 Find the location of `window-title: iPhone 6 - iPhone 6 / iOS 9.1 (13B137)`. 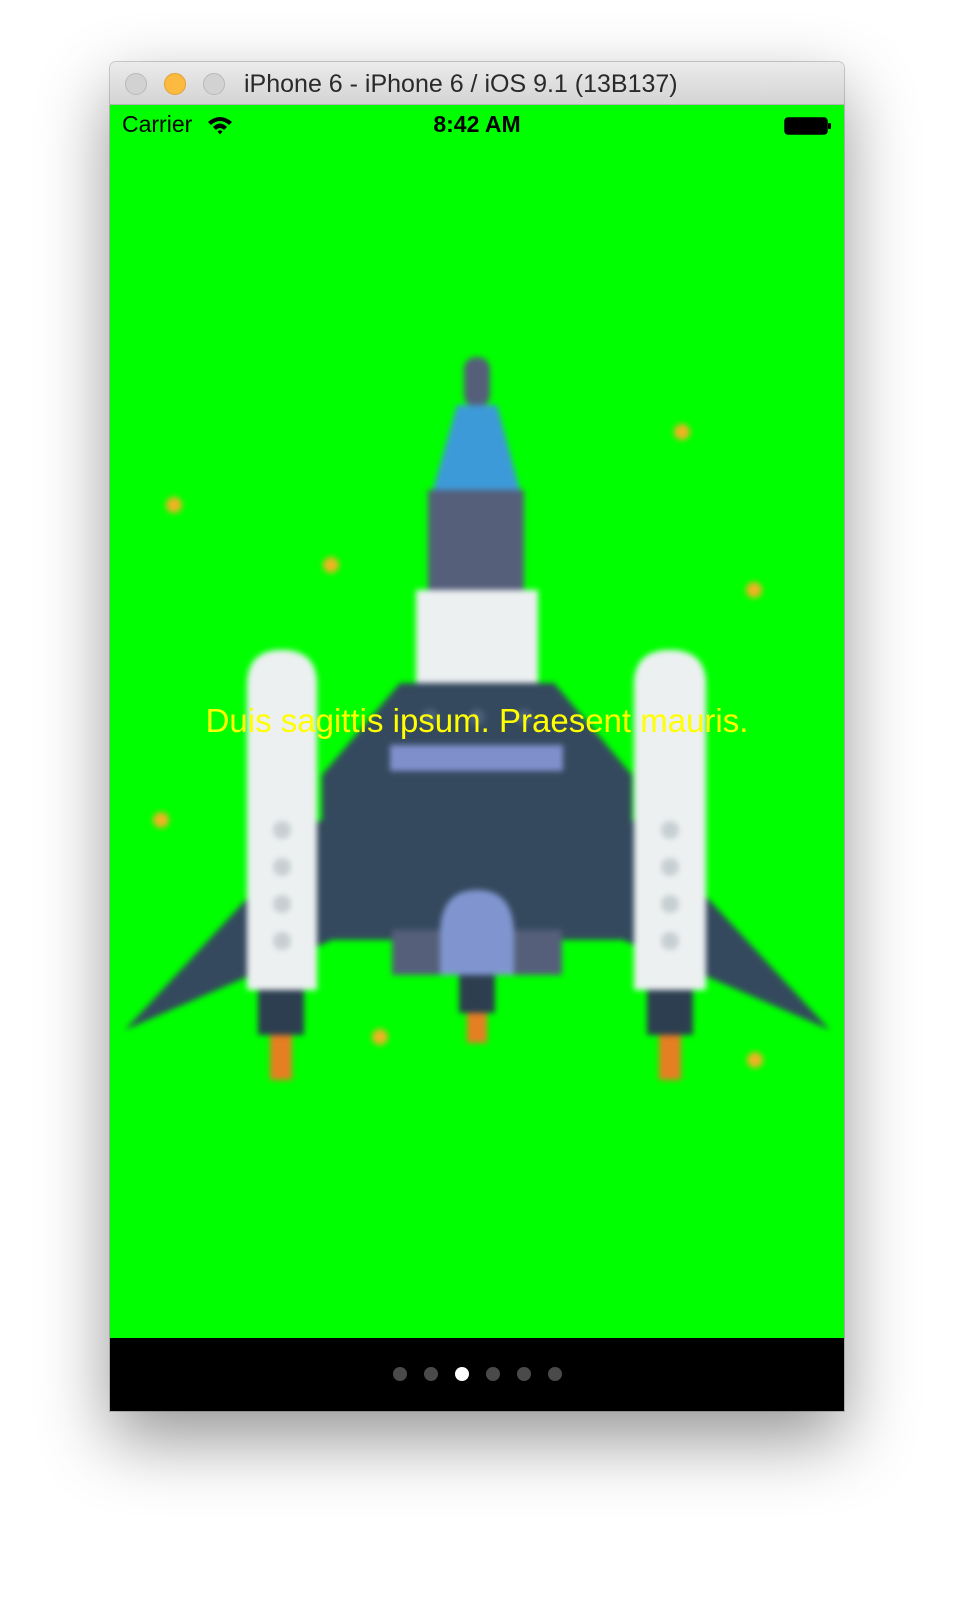

window-title: iPhone 6 - iPhone 6 / iOS 9.1 (13B137) is located at coordinates (461, 84).